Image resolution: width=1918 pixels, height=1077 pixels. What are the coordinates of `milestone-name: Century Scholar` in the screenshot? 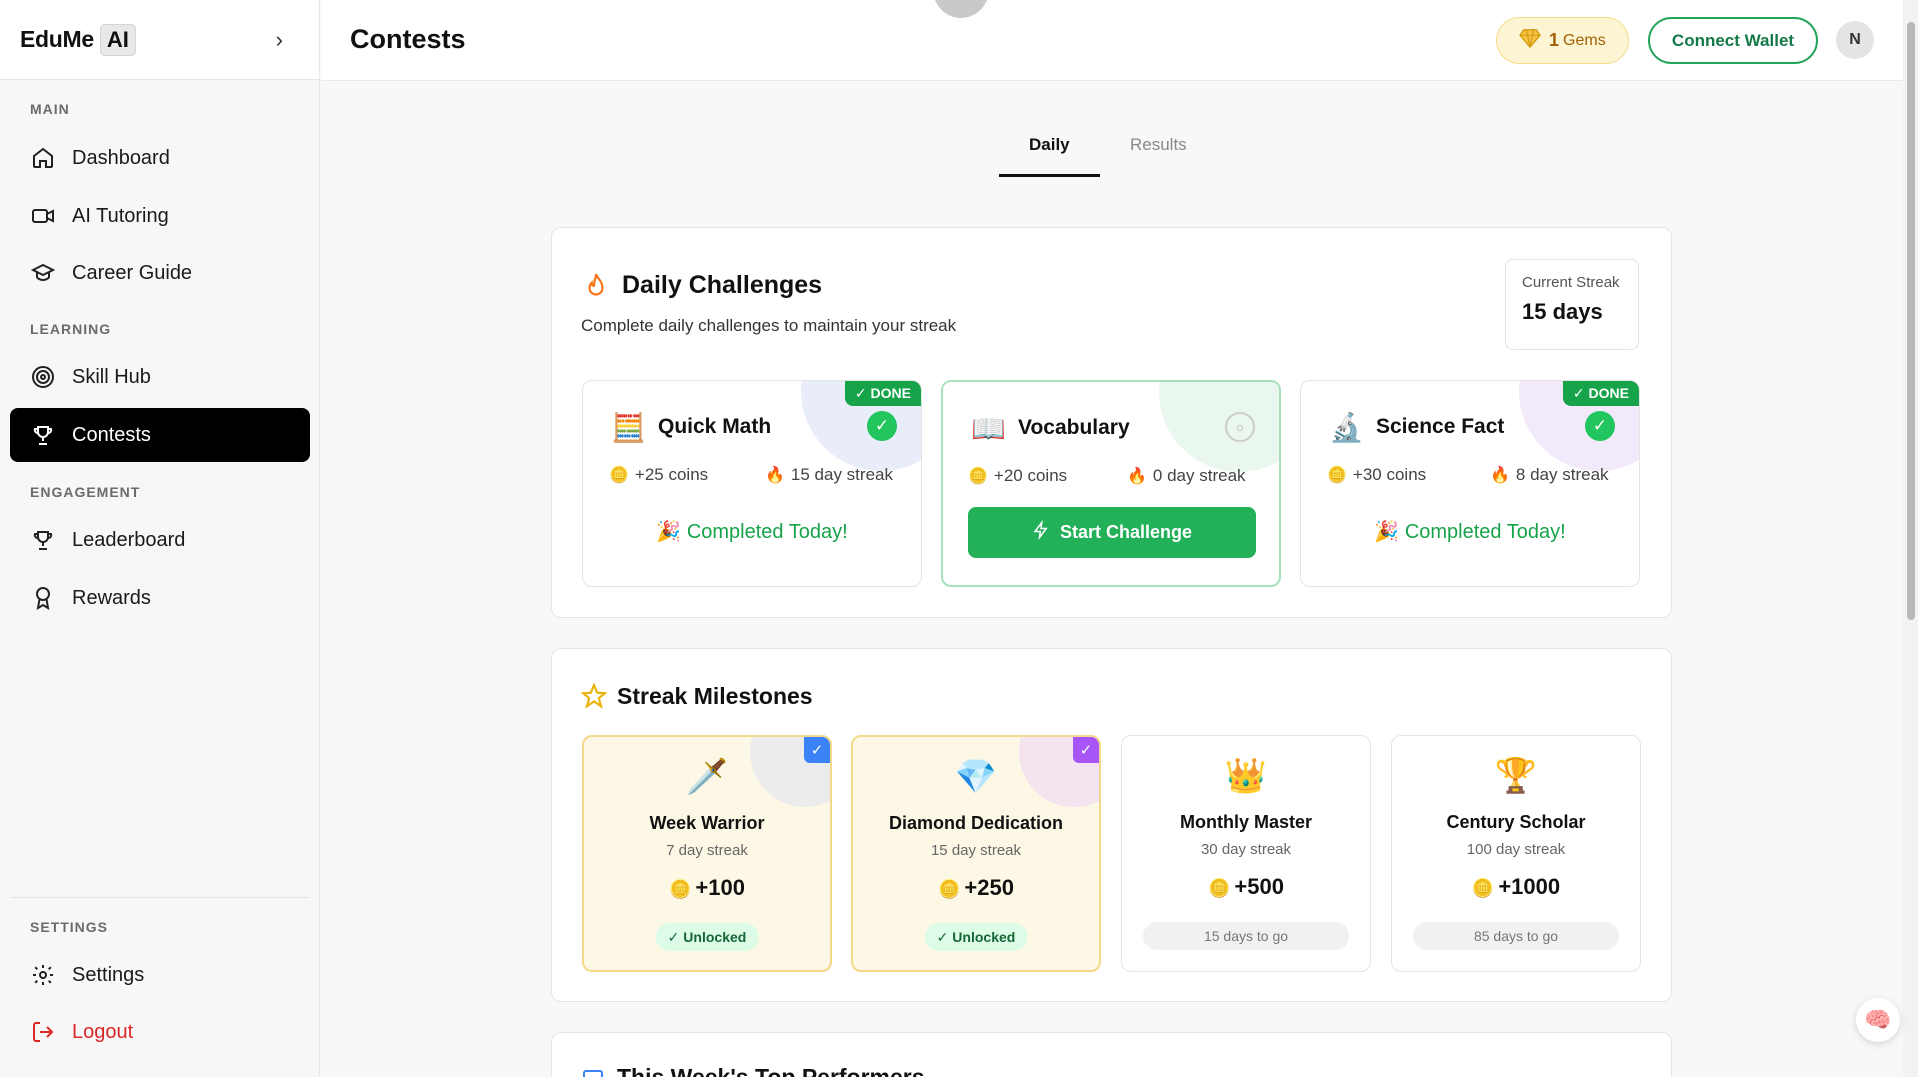 It's located at (1516, 822).